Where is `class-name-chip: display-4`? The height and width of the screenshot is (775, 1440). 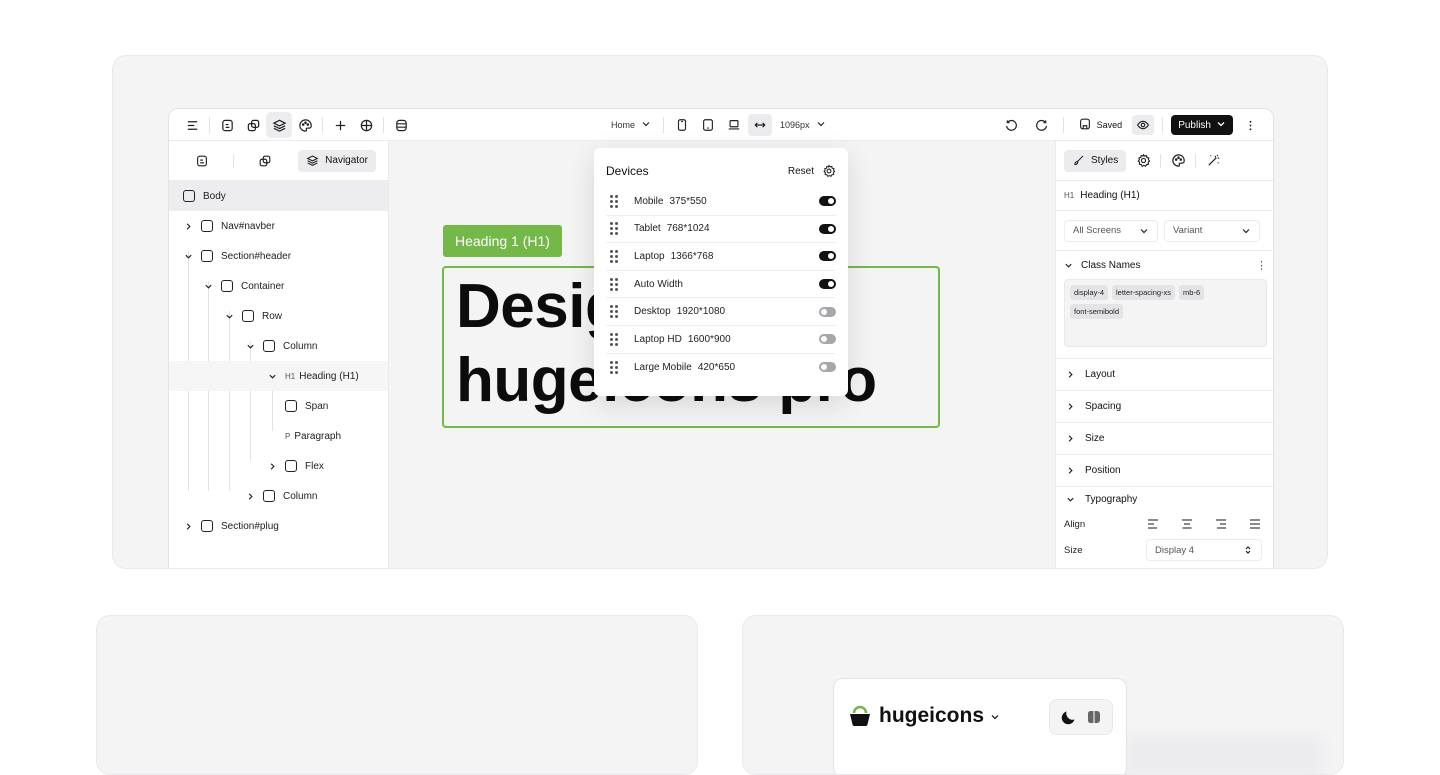 class-name-chip: display-4 is located at coordinates (1089, 292).